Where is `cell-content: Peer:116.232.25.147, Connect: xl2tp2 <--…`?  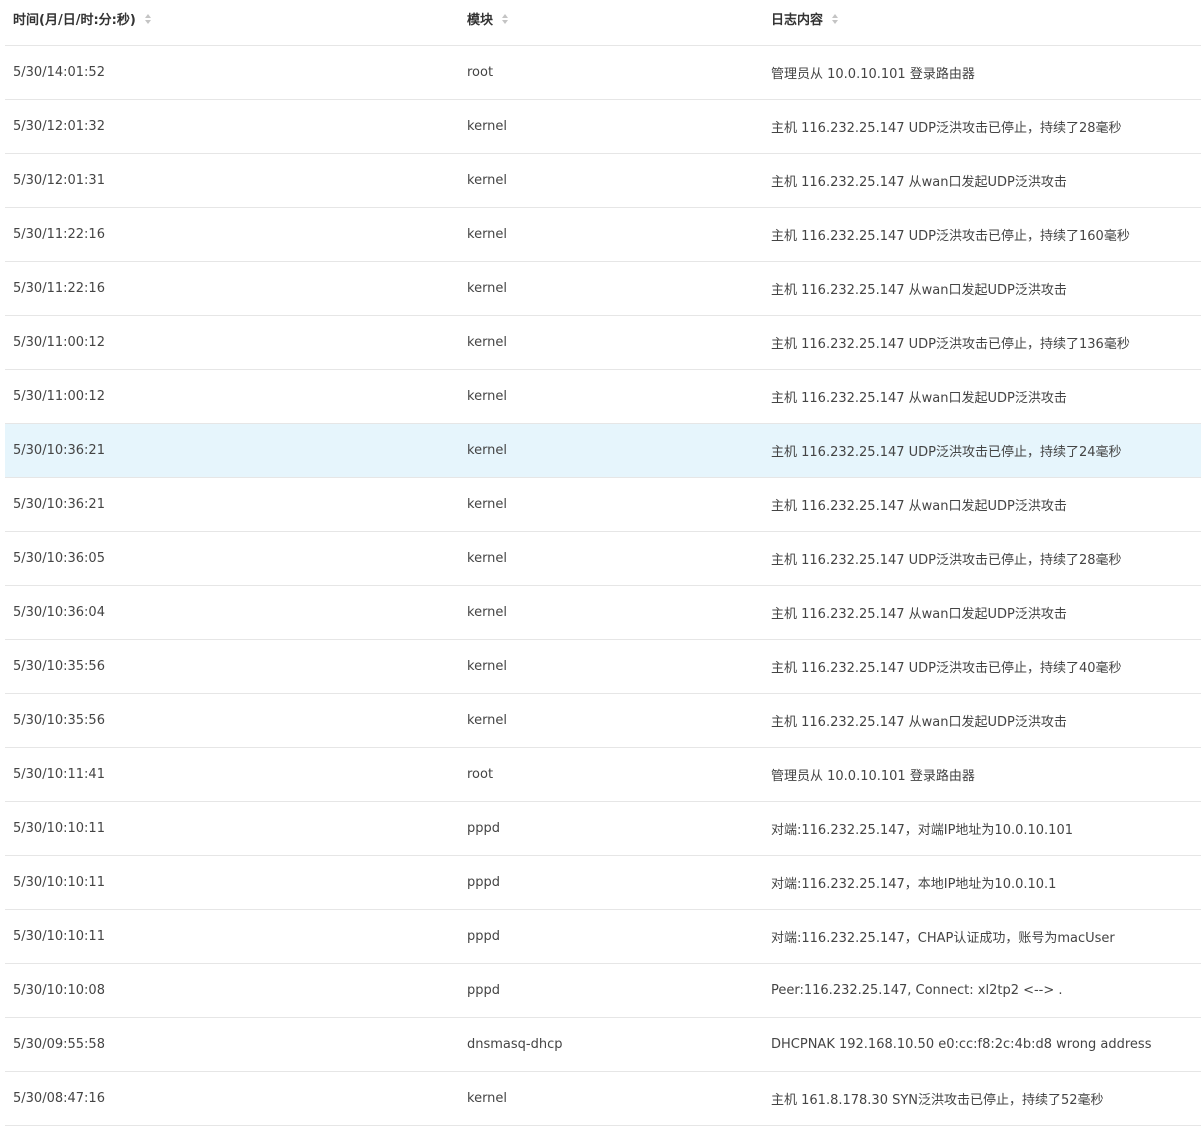
cell-content: Peer:116.232.25.147, Connect: xl2tp2 <--… is located at coordinates (917, 990).